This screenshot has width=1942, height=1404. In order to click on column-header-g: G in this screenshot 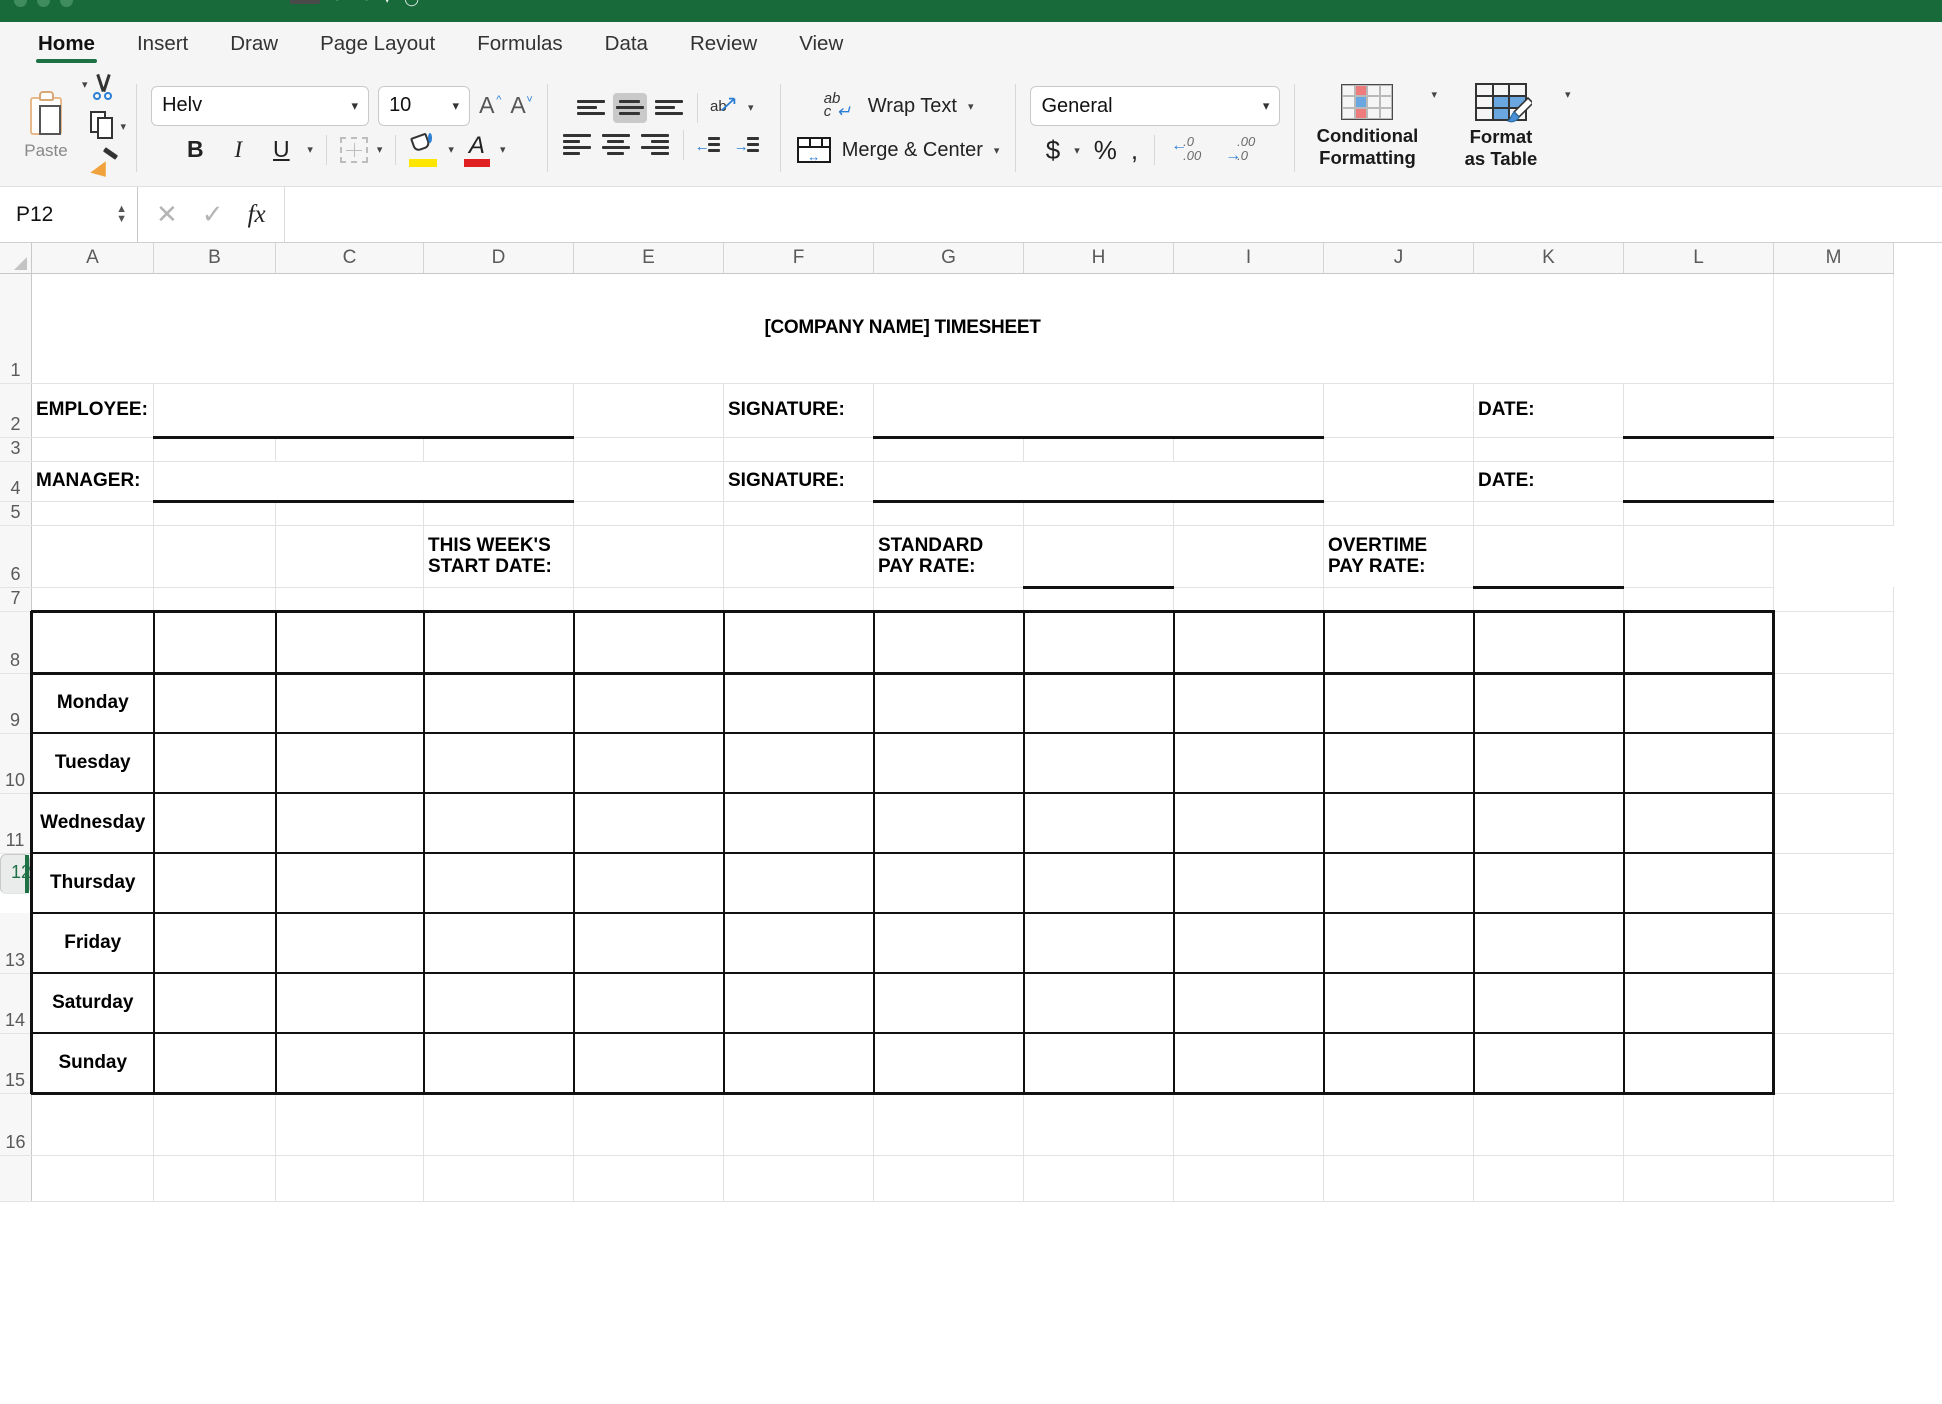, I will do `click(948, 258)`.